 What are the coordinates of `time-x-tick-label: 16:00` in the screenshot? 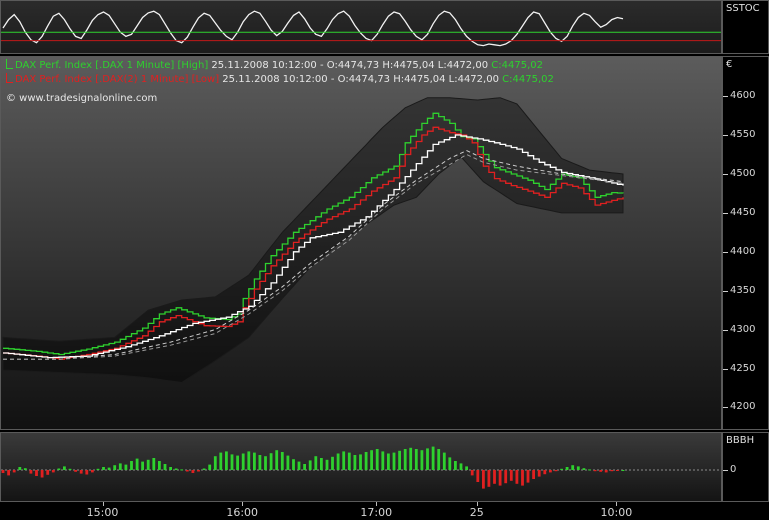 It's located at (242, 512).